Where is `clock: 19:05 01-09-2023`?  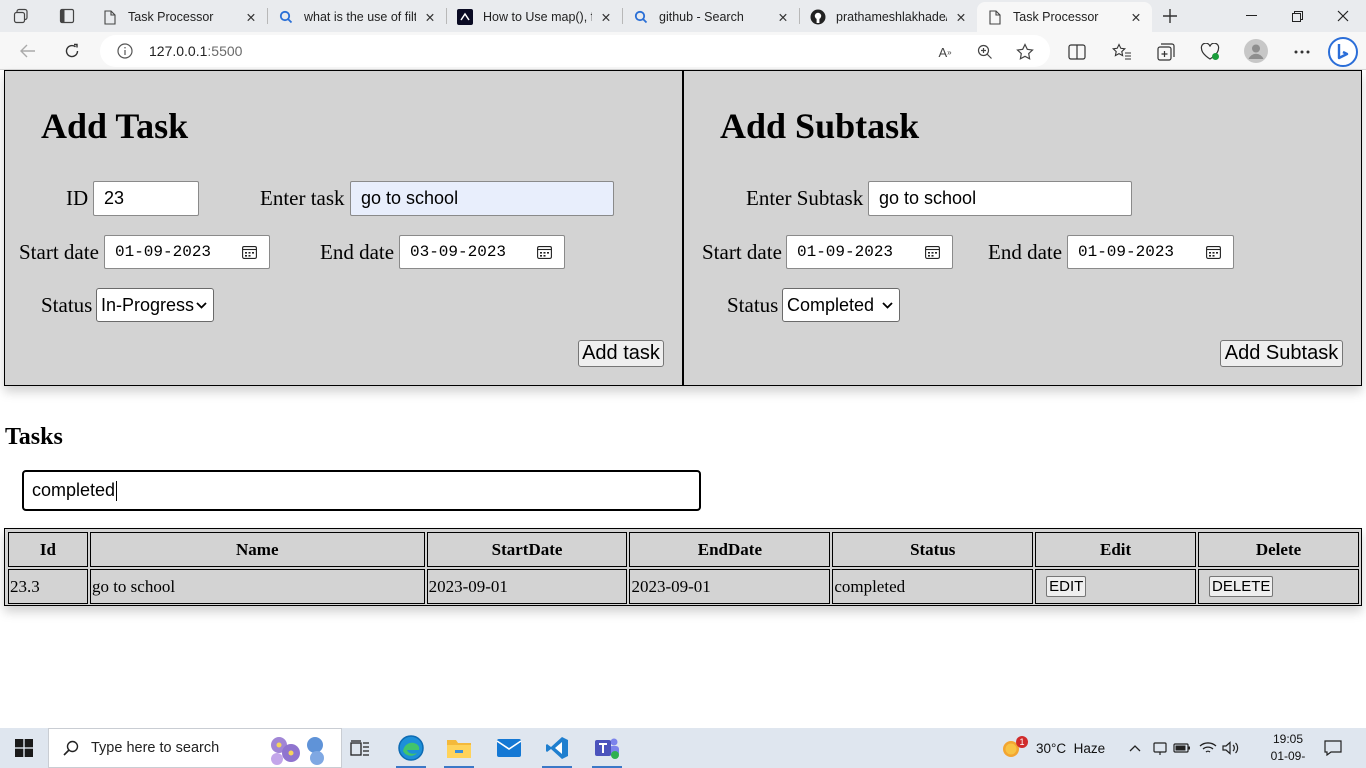
clock: 19:05 01-09-2023 is located at coordinates (1288, 749).